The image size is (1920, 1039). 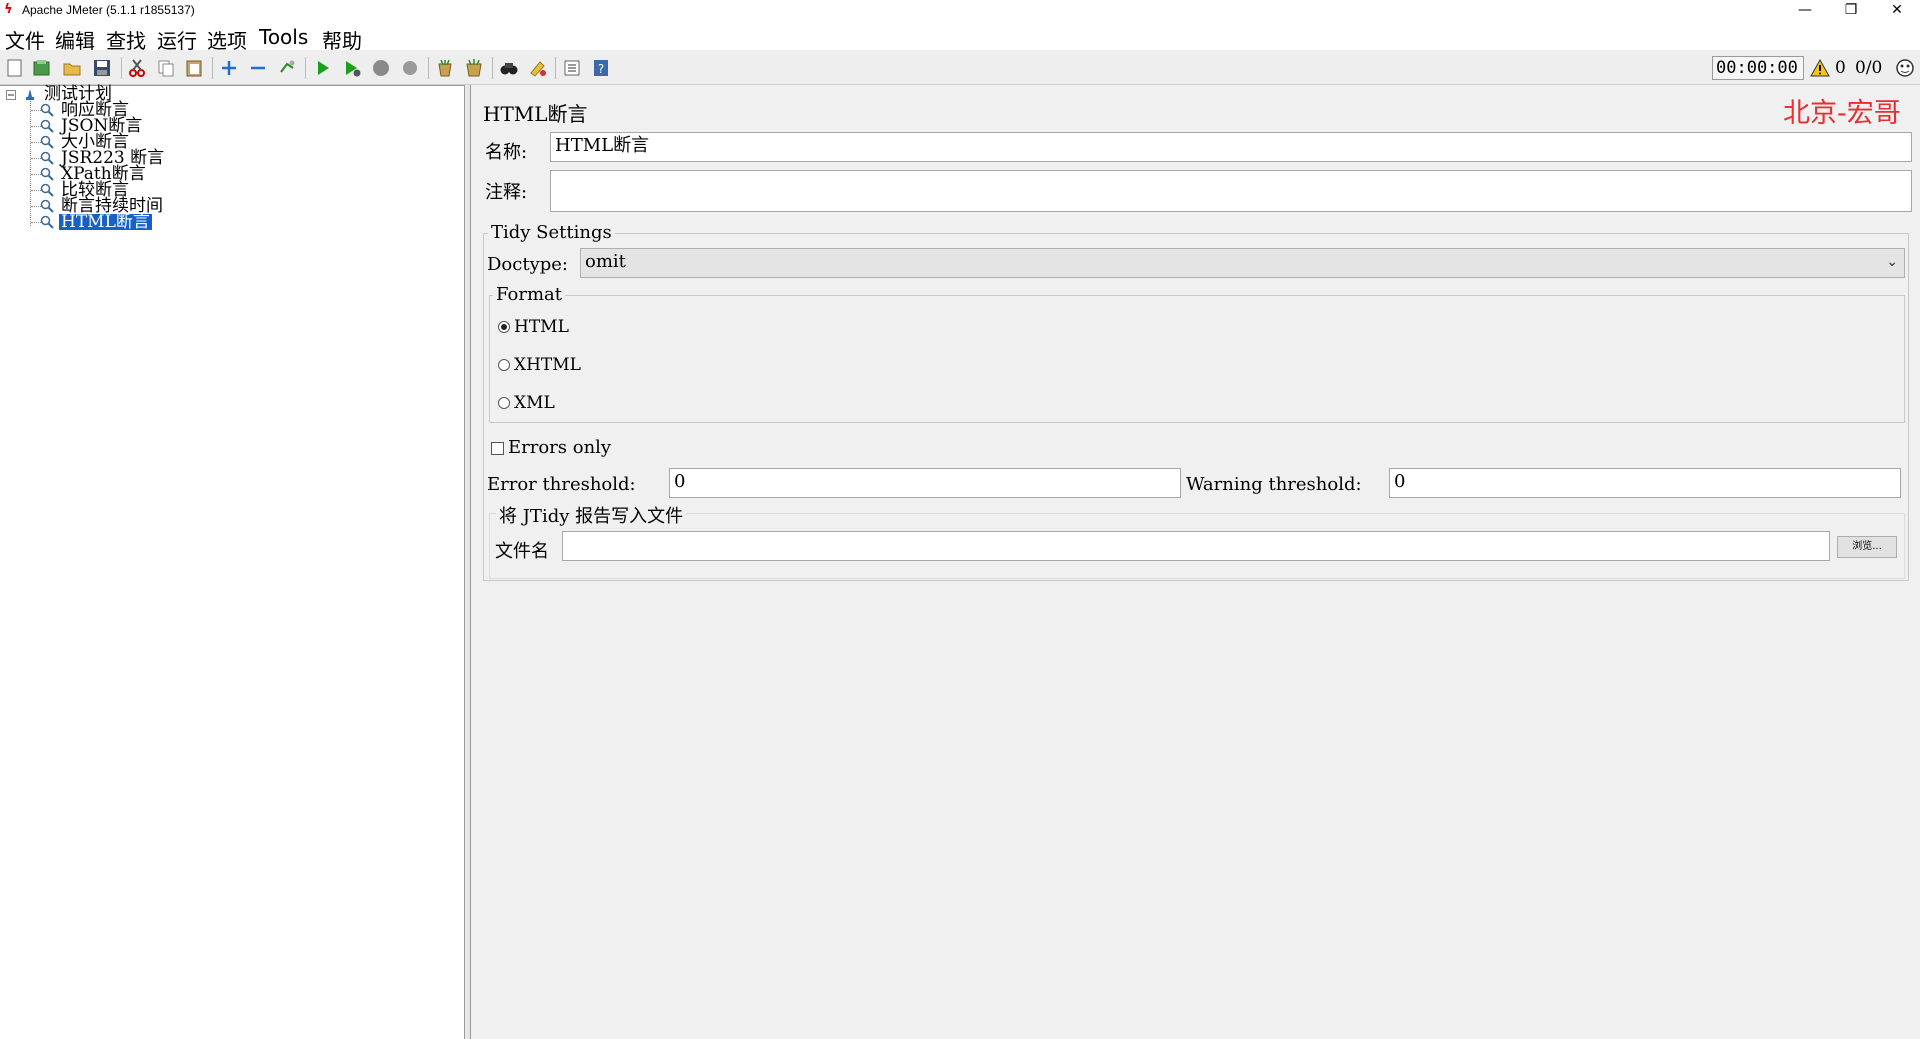 What do you see at coordinates (1905, 68) in the screenshot?
I see `remote-status-icon` at bounding box center [1905, 68].